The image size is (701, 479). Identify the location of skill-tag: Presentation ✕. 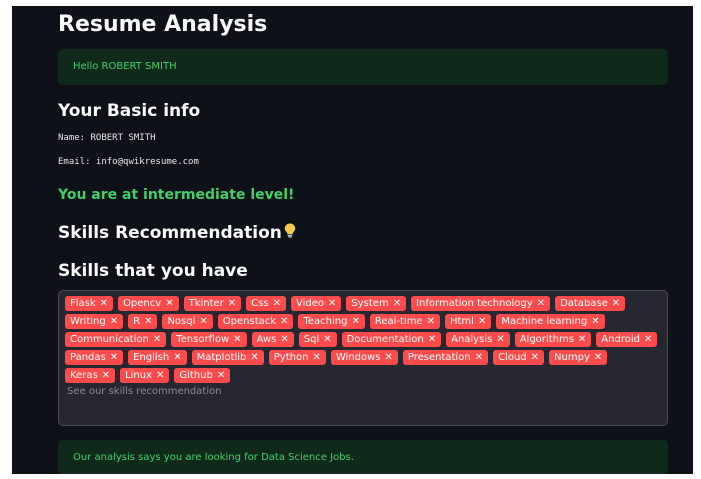
(445, 357).